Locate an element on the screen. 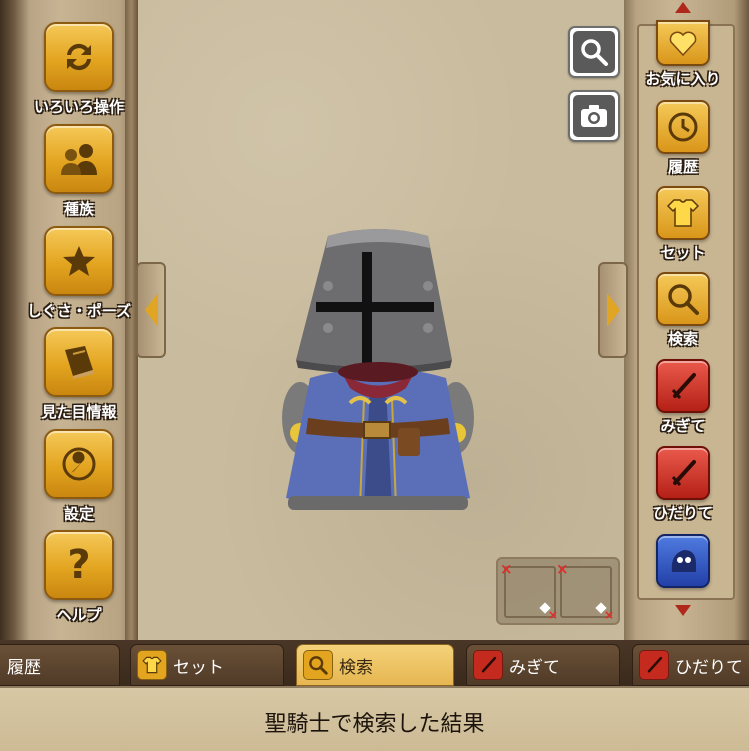 Image resolution: width=749 pixels, height=751 pixels. tab-set: セット is located at coordinates (207, 665).